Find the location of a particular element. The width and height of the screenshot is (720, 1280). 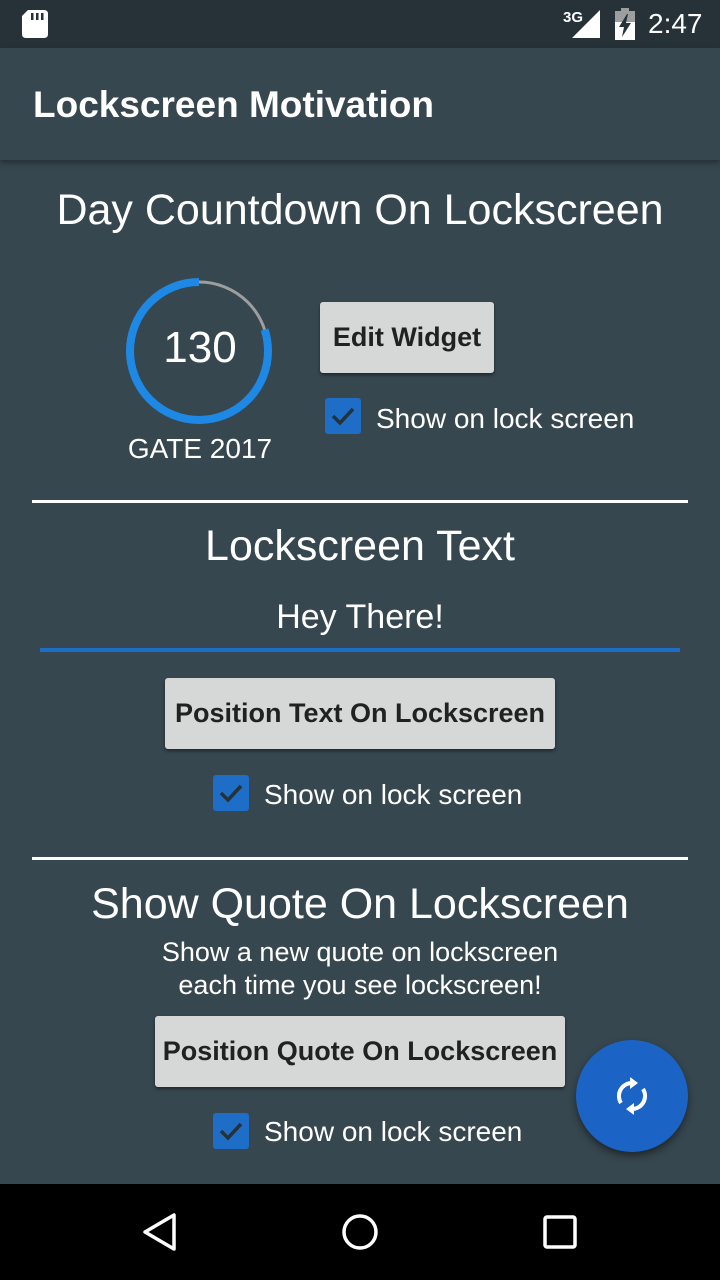

quote-section-title: Show Quote On Lockscreen is located at coordinates (360, 904).